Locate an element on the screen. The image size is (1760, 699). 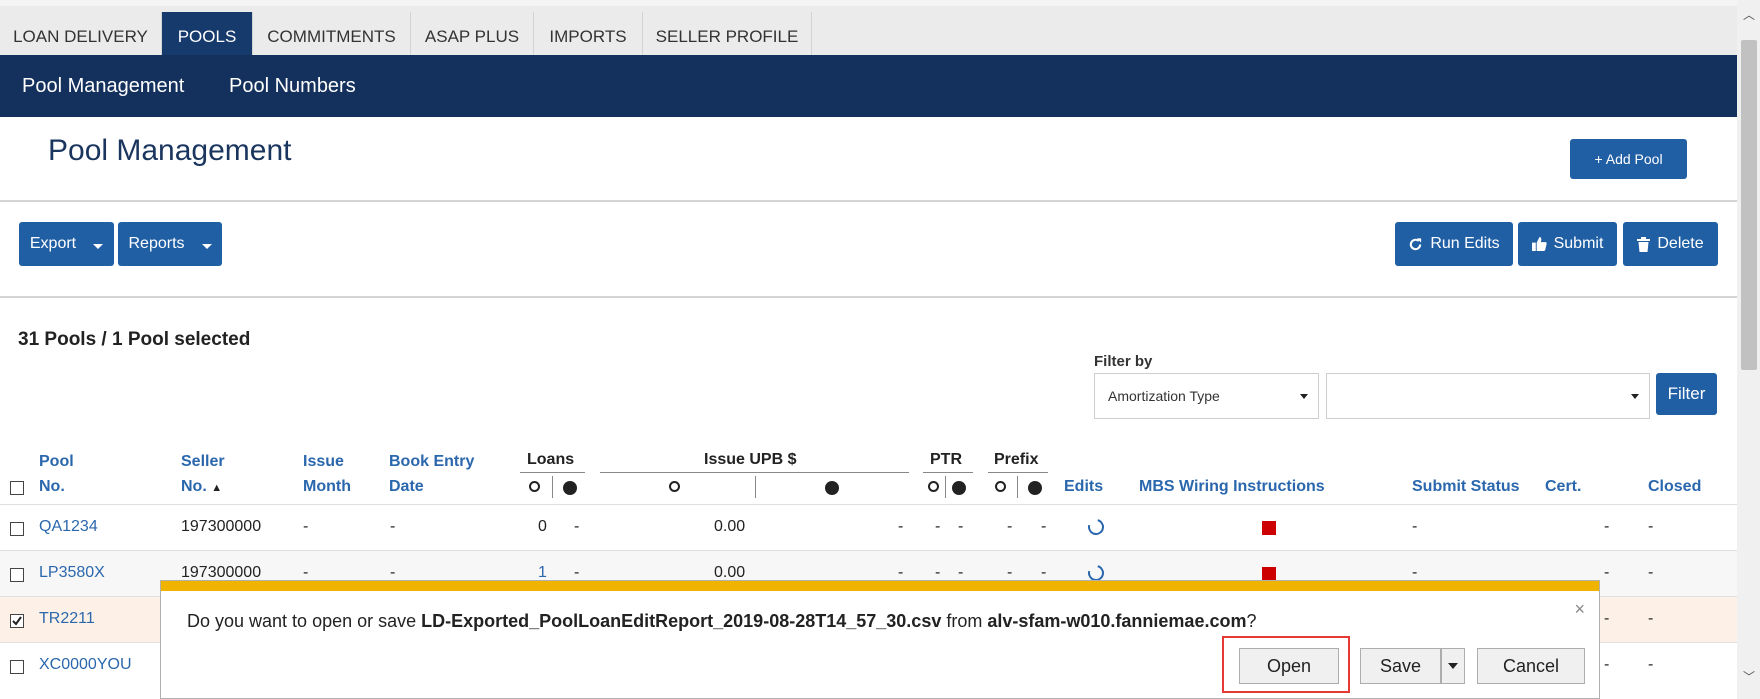
export-button: Export is located at coordinates (66, 244).